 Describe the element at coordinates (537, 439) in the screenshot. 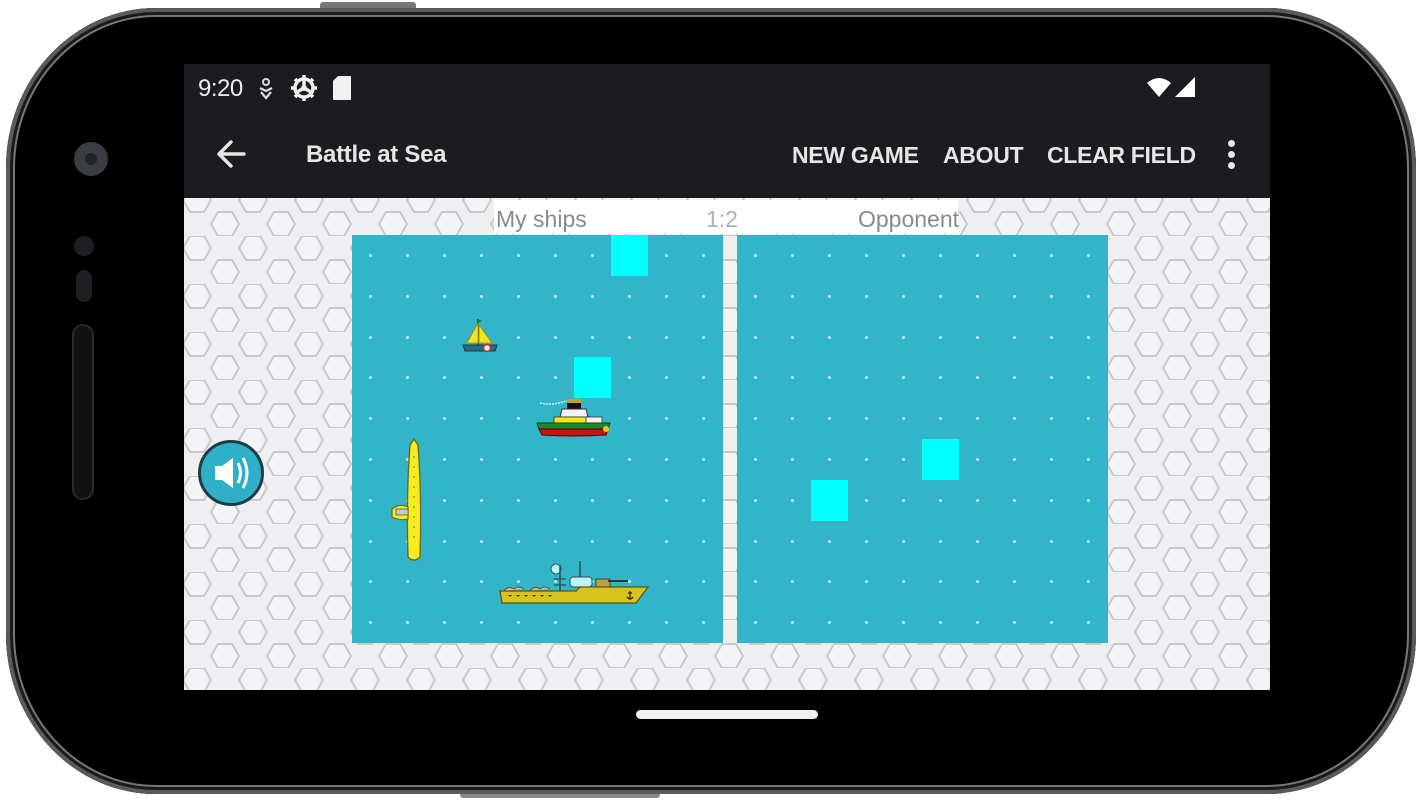

I see `my-board` at that location.